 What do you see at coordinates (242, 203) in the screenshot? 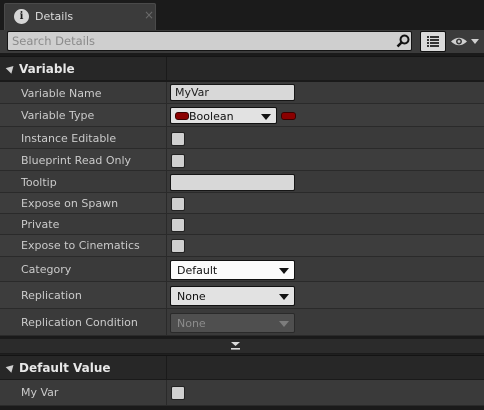
I see `property-row-expose-on-spawn: Expose on Spawn` at bounding box center [242, 203].